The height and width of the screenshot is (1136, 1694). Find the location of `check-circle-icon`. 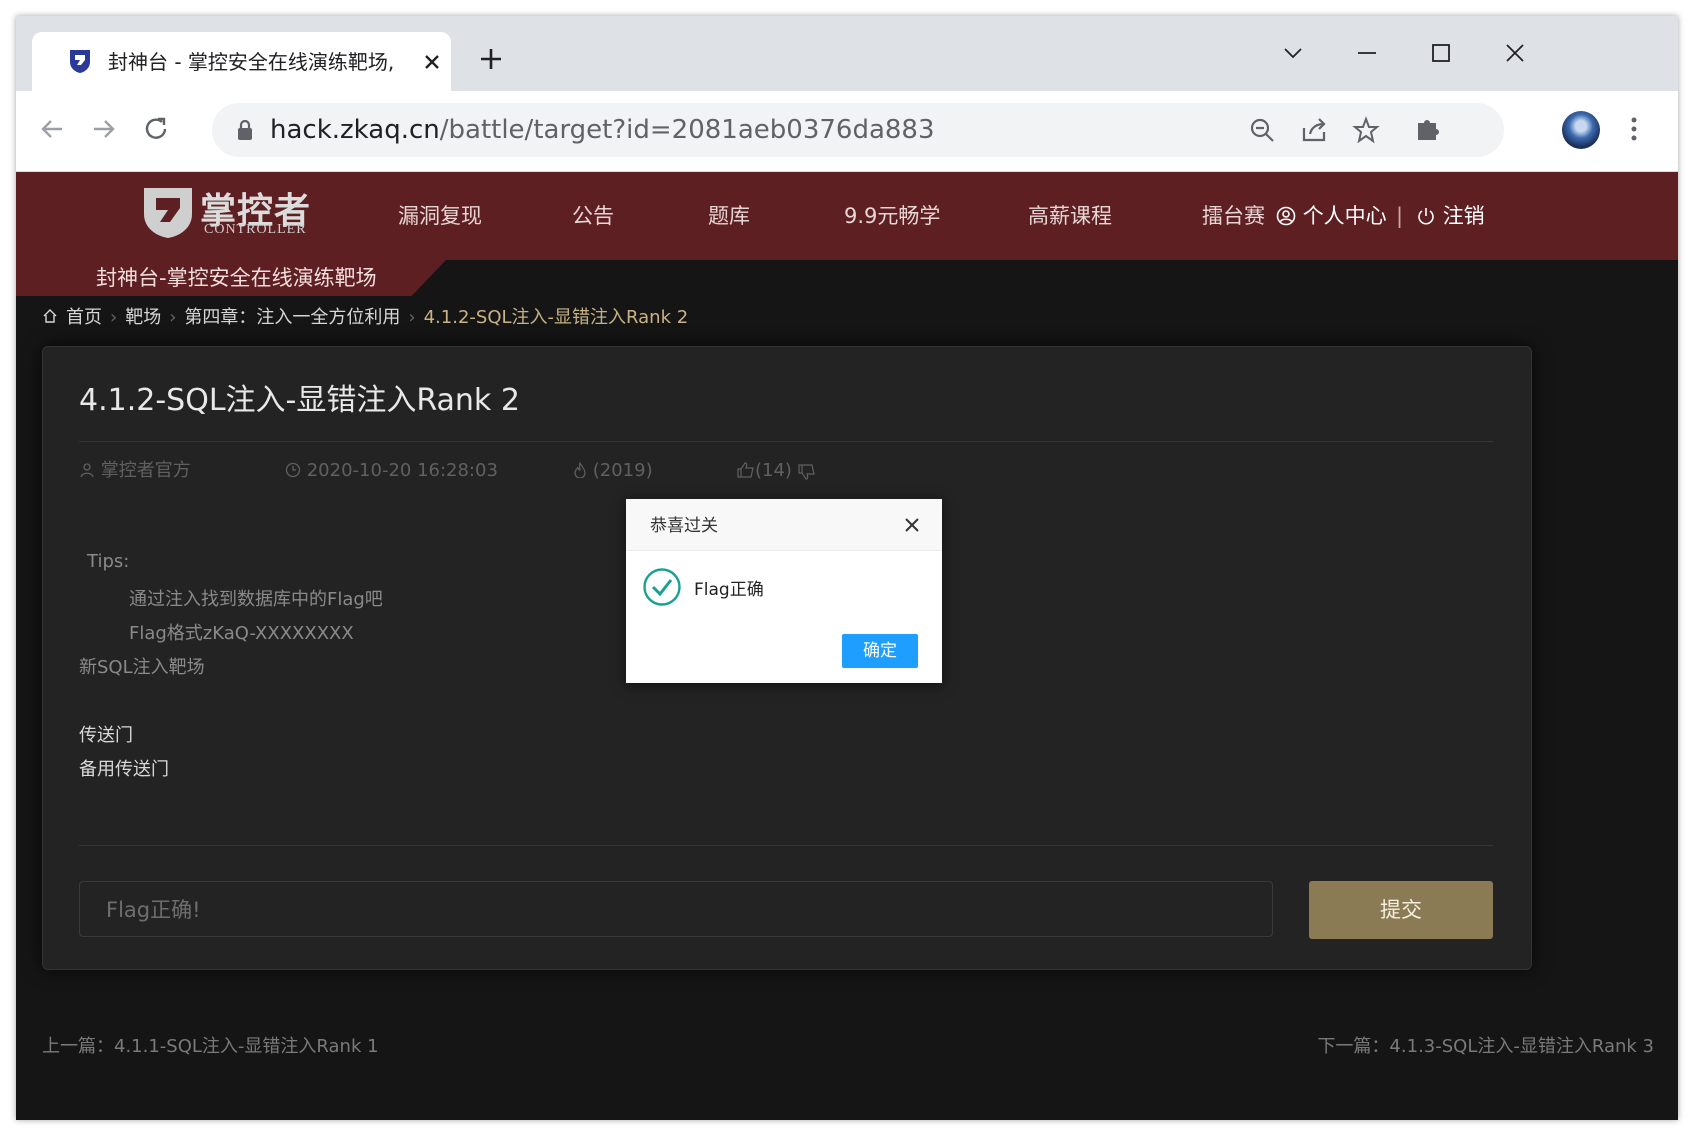

check-circle-icon is located at coordinates (662, 587).